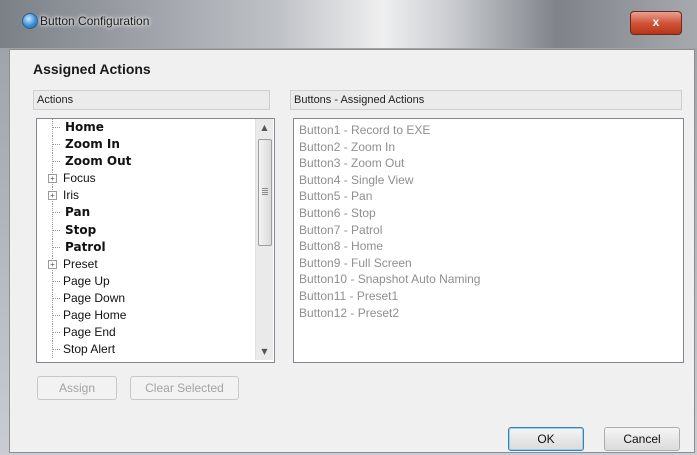 The image size is (697, 455). I want to click on ok-button: OK, so click(546, 439).